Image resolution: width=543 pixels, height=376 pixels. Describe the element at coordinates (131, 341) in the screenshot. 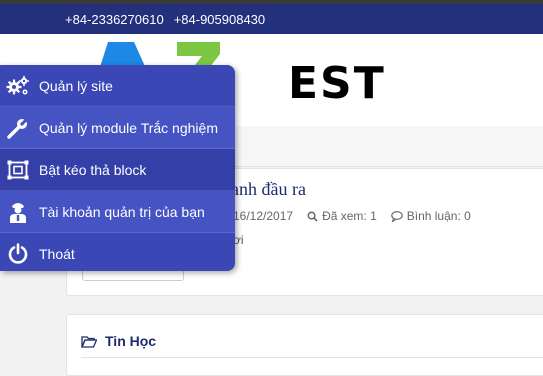

I see `category-label: Tin Học` at that location.